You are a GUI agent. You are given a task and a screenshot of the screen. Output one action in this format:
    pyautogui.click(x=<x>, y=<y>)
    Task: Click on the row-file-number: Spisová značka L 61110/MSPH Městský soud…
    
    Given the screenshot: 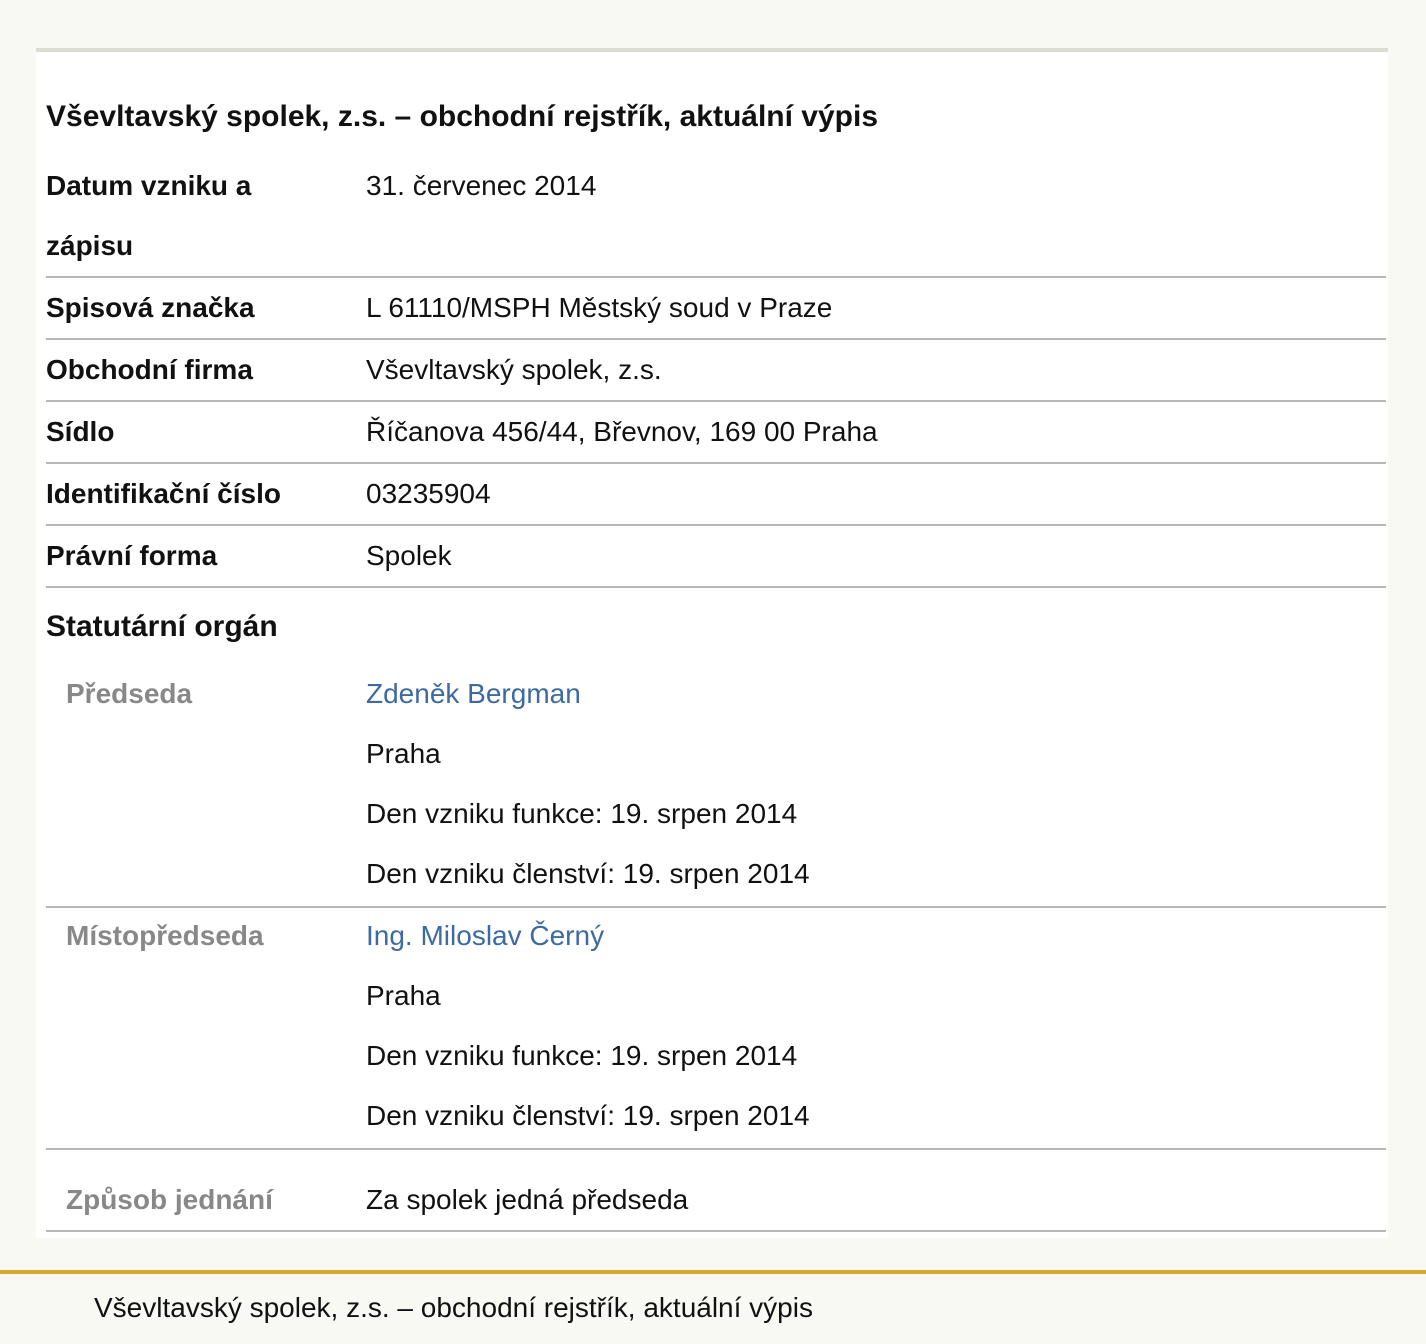 What is the action you would take?
    pyautogui.click(x=716, y=309)
    